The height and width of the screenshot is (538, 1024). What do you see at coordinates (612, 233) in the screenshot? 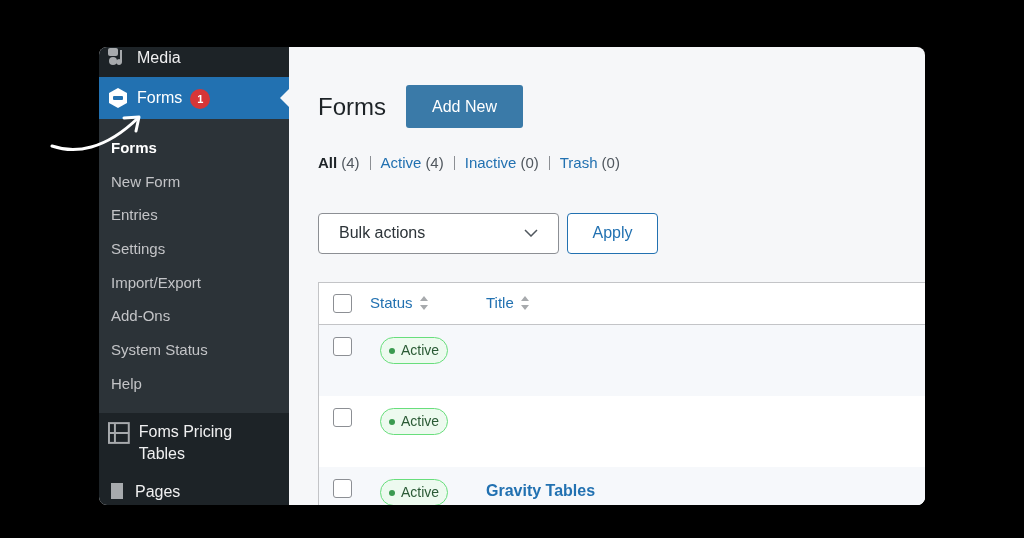
I see `apply-button: Apply` at bounding box center [612, 233].